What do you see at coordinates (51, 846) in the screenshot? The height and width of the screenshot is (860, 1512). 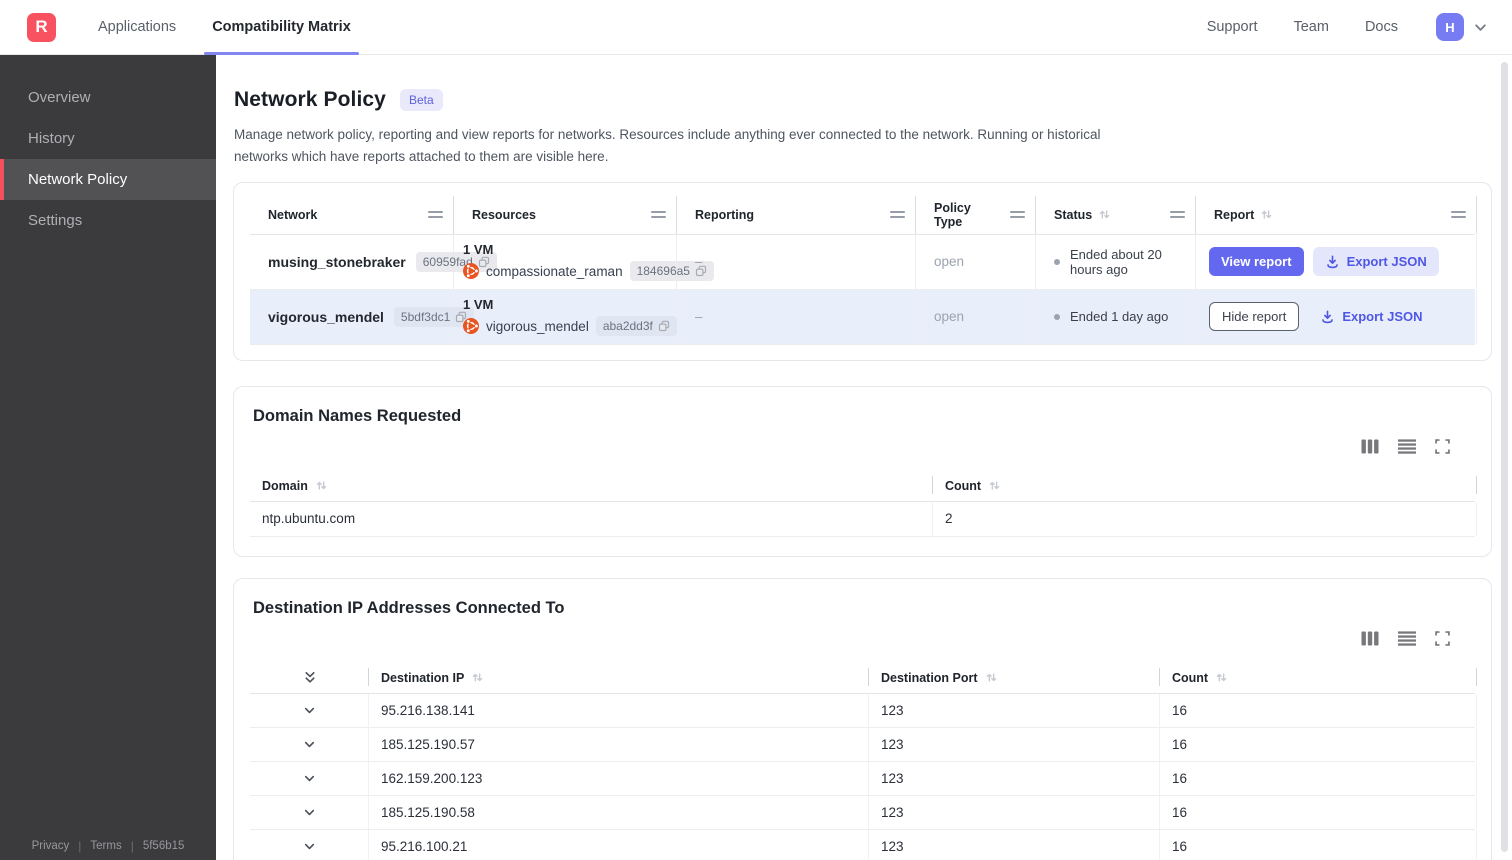 I see `privacy-link: Privacy` at bounding box center [51, 846].